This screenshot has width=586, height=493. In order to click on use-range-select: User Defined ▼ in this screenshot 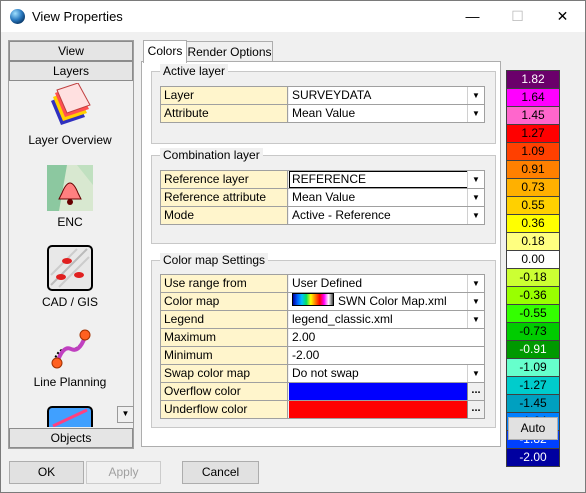, I will do `click(386, 283)`.